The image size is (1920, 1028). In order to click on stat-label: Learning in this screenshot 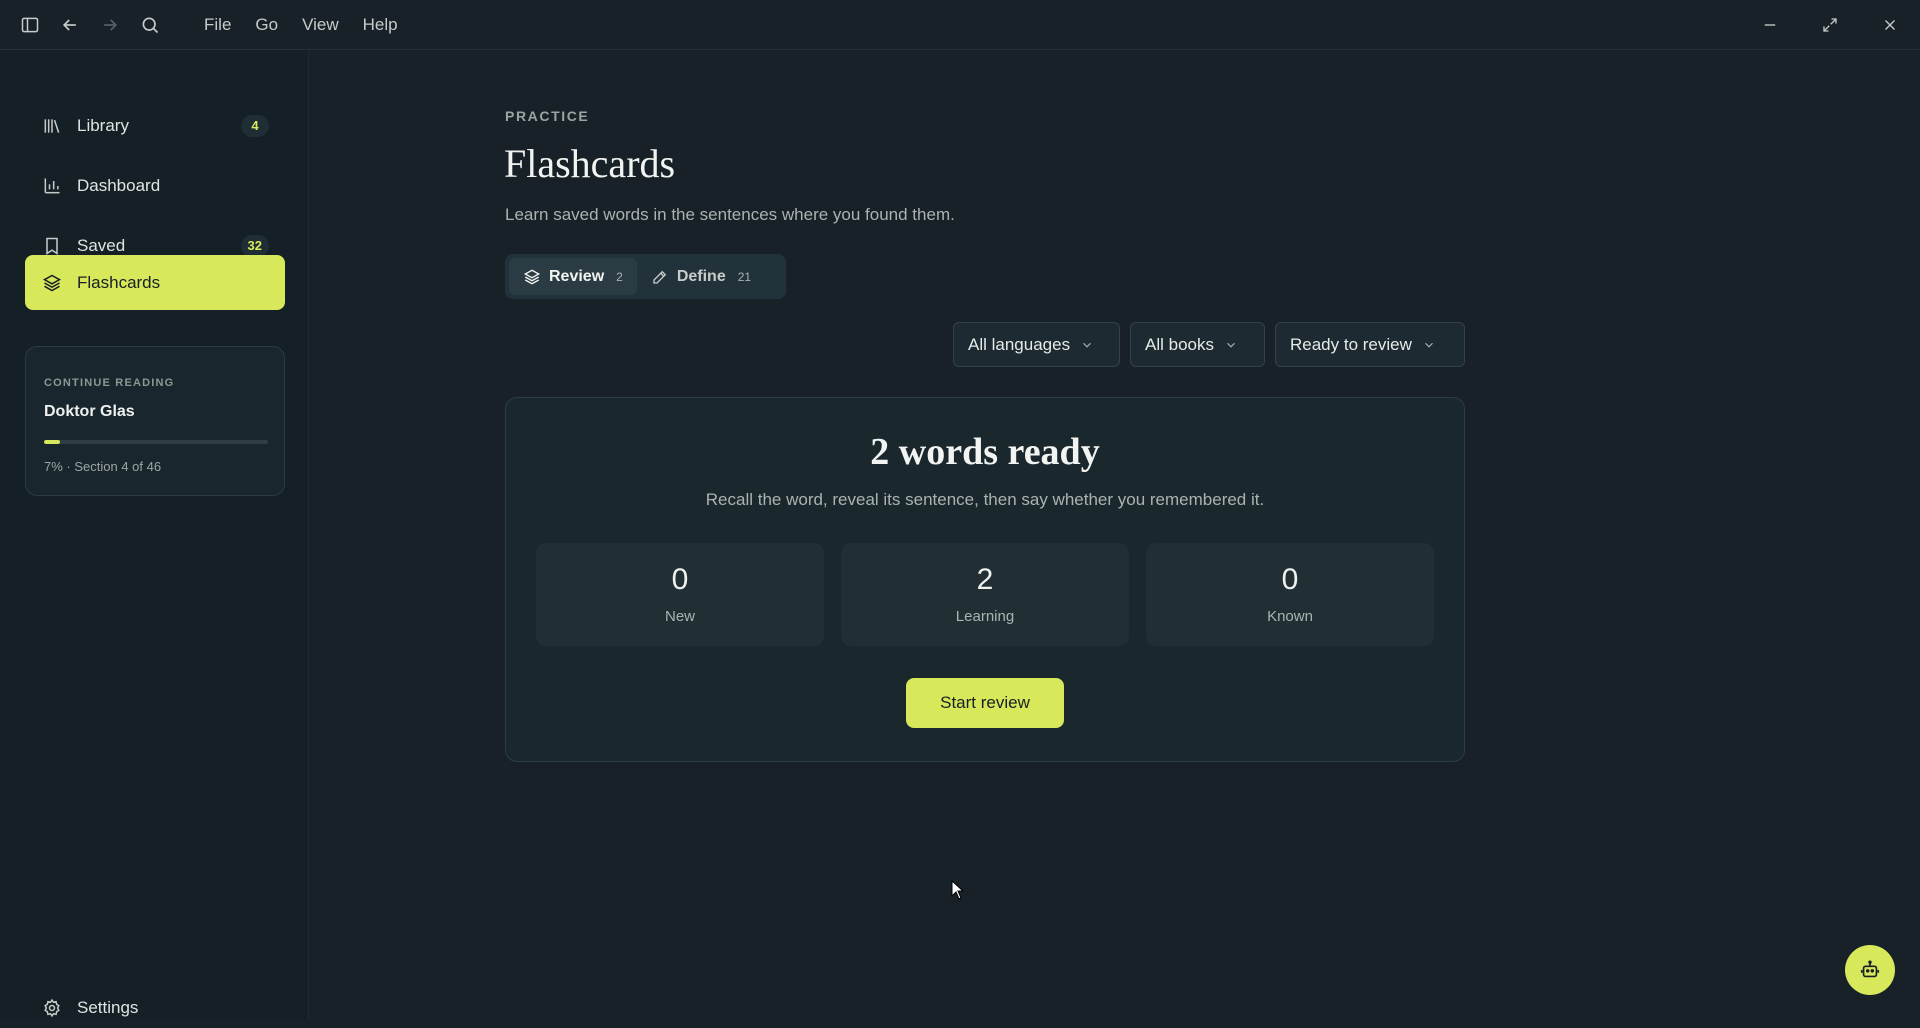, I will do `click(985, 616)`.